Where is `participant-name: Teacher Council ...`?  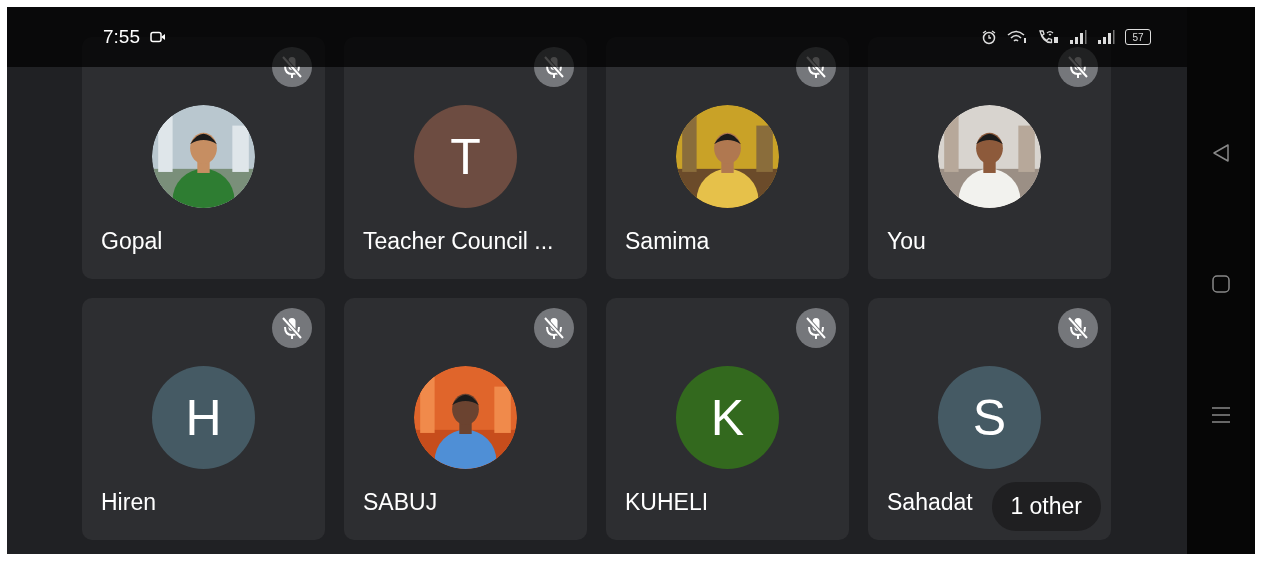 participant-name: Teacher Council ... is located at coordinates (458, 241).